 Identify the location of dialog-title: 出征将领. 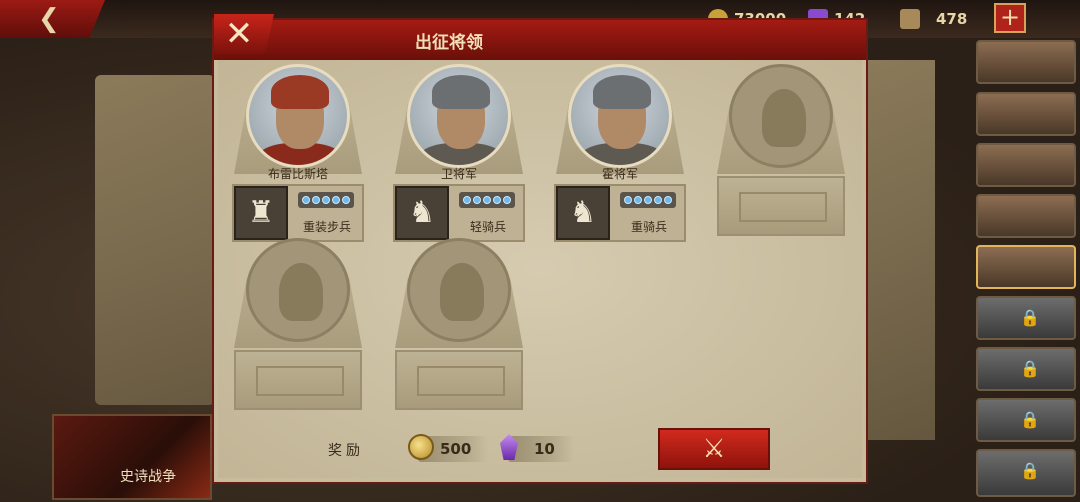
(449, 43).